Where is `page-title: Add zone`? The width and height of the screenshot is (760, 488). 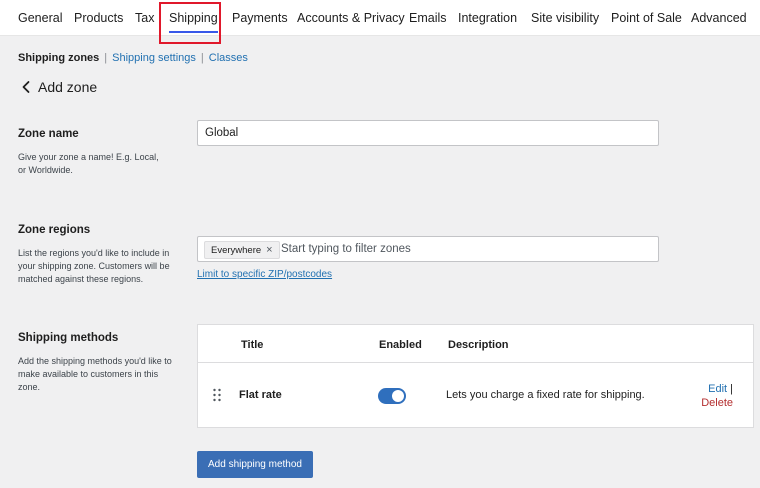 page-title: Add zone is located at coordinates (68, 87).